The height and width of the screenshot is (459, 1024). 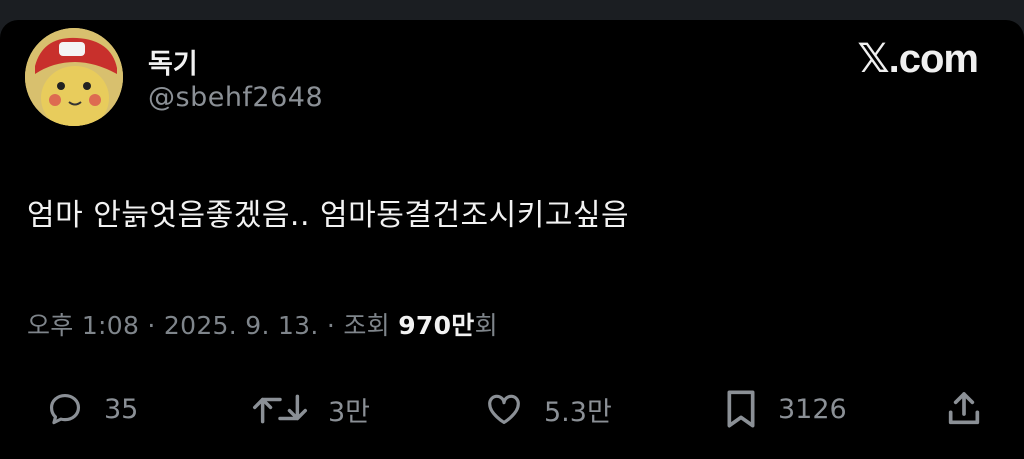 I want to click on user-handle: @sbehf2648, so click(x=235, y=97).